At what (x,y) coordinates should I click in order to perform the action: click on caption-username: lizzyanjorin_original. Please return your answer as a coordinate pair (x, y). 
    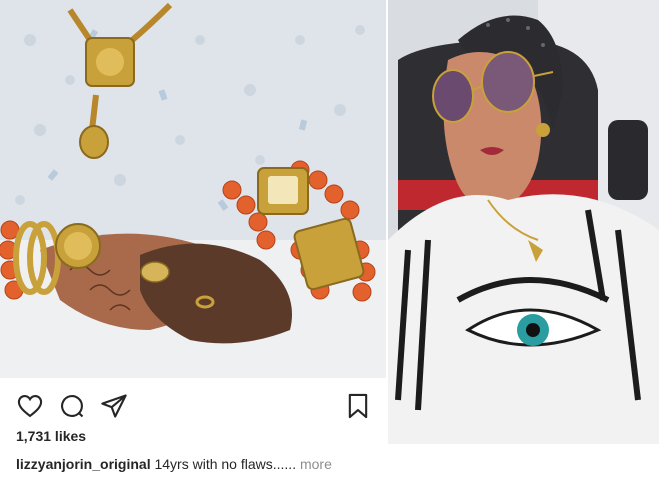
    Looking at the image, I should click on (83, 464).